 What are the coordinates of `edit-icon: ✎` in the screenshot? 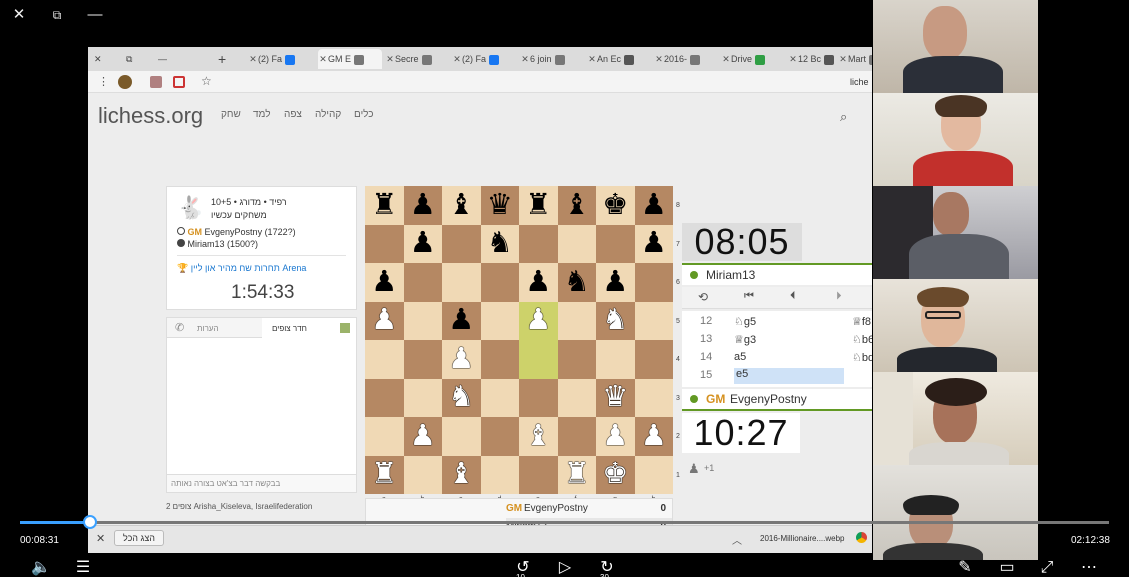 It's located at (965, 567).